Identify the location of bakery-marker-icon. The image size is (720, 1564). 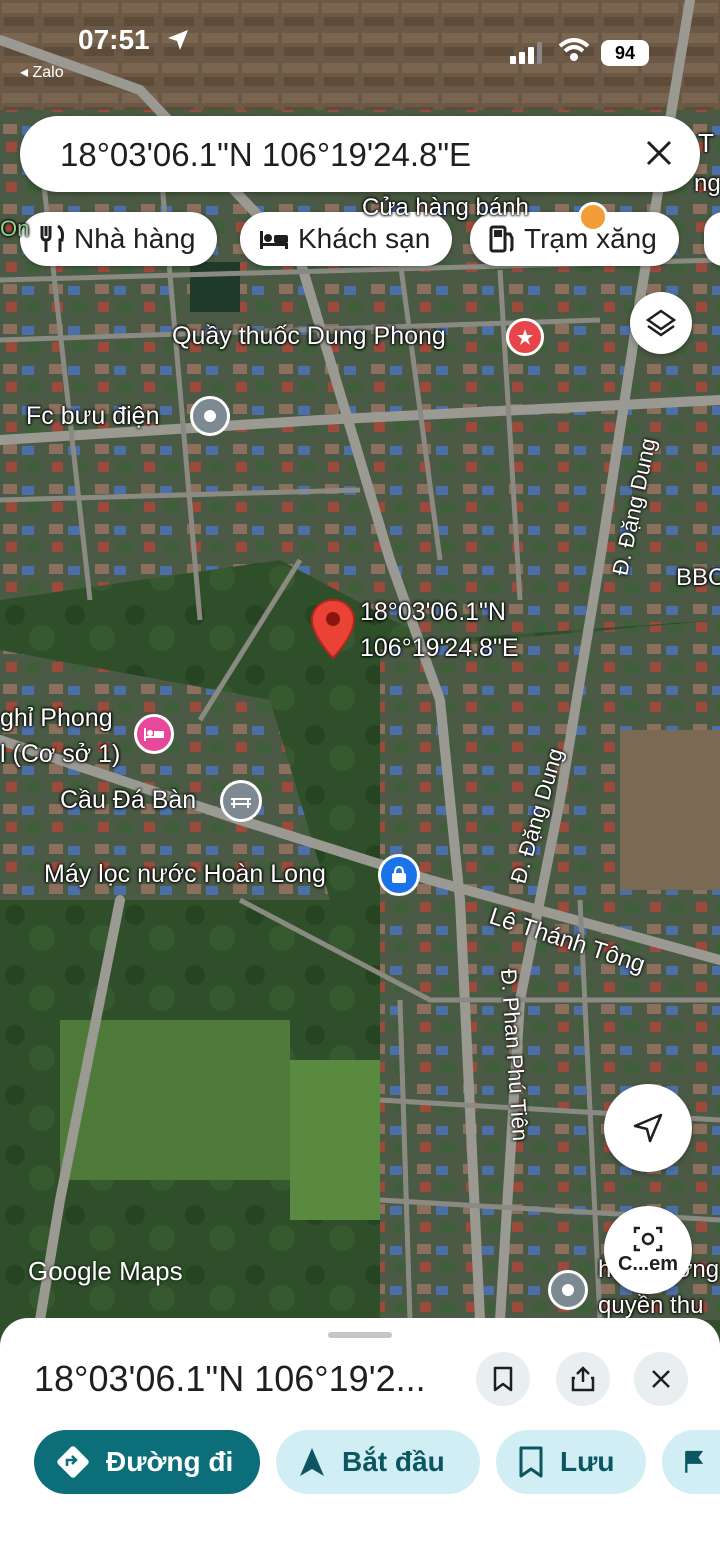
(593, 217).